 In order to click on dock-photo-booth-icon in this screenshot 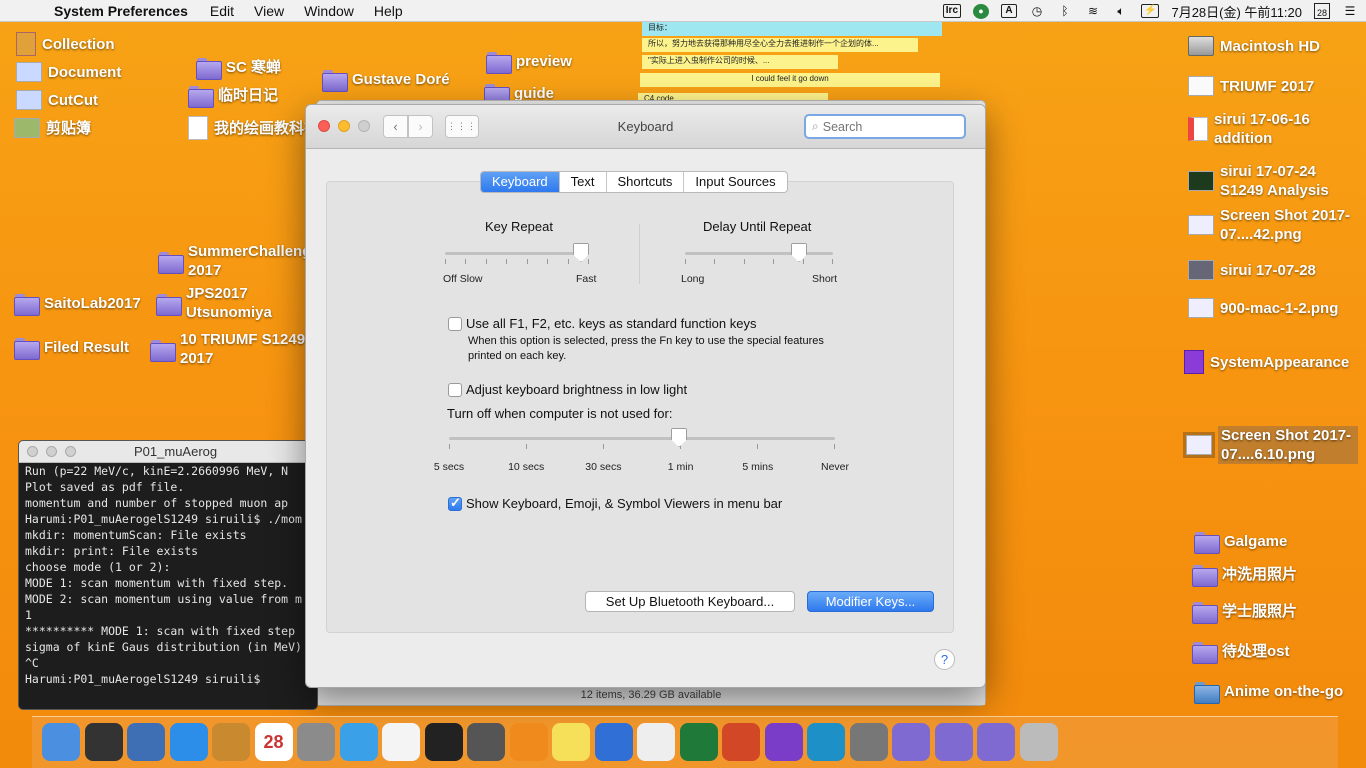, I will do `click(316, 742)`.